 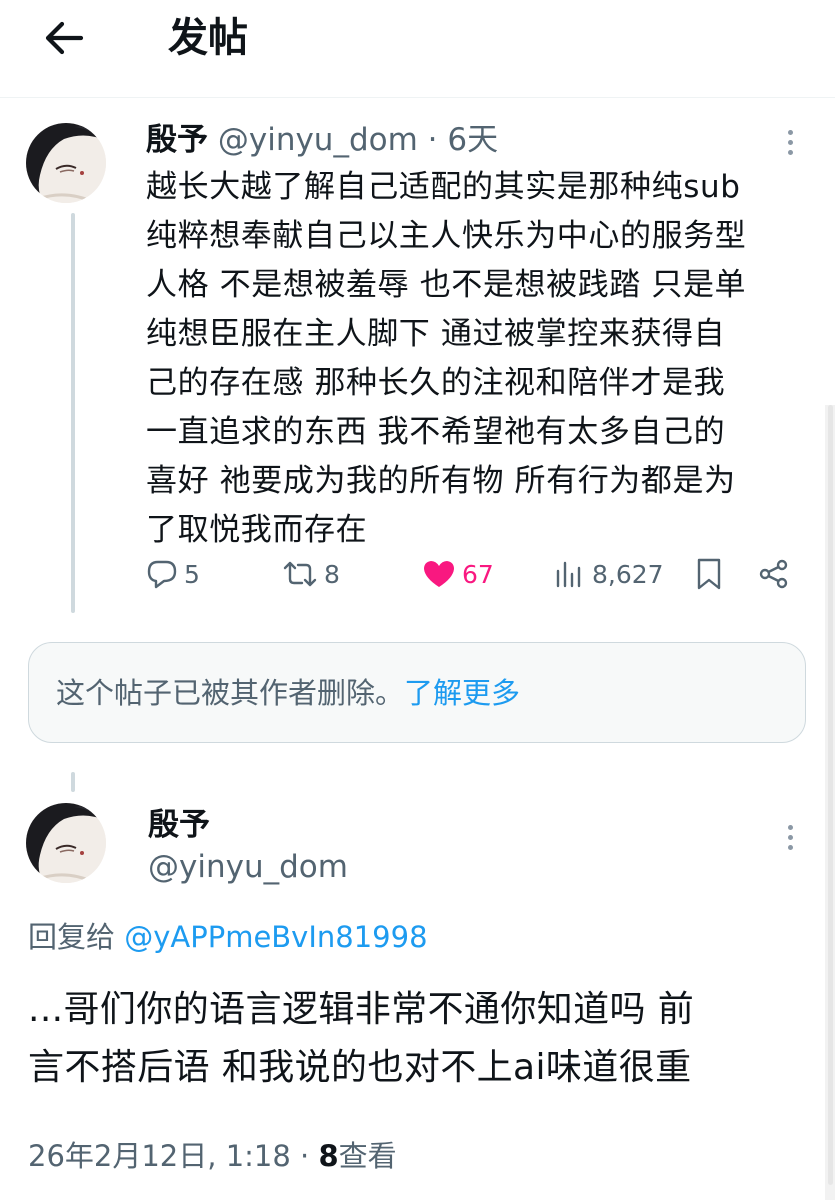 What do you see at coordinates (439, 574) in the screenshot?
I see `like-icon` at bounding box center [439, 574].